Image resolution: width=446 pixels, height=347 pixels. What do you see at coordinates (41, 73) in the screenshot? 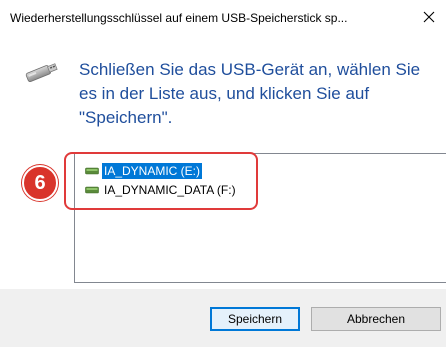
I see `usb-drive-icon` at bounding box center [41, 73].